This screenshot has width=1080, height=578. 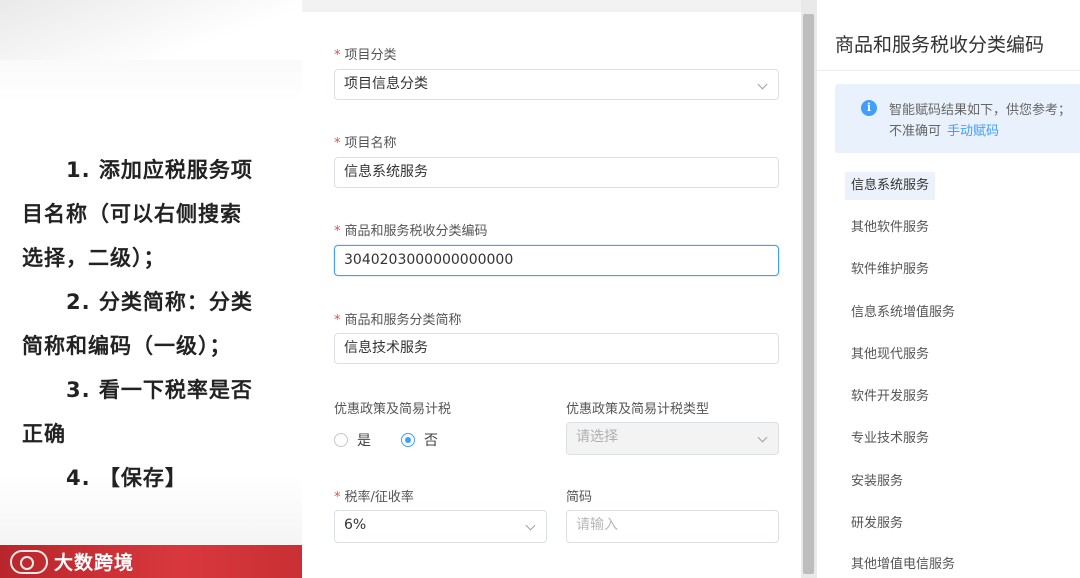 What do you see at coordinates (556, 260) in the screenshot?
I see `tax-code-input: 3040203000000000000` at bounding box center [556, 260].